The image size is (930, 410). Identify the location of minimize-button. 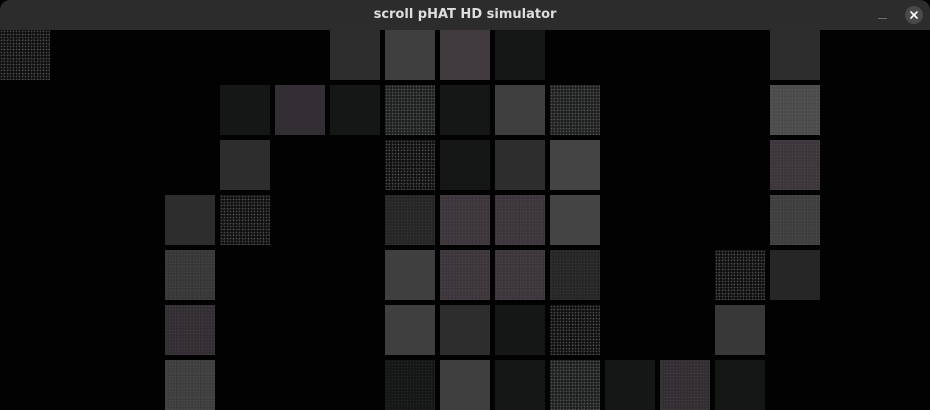
(882, 15).